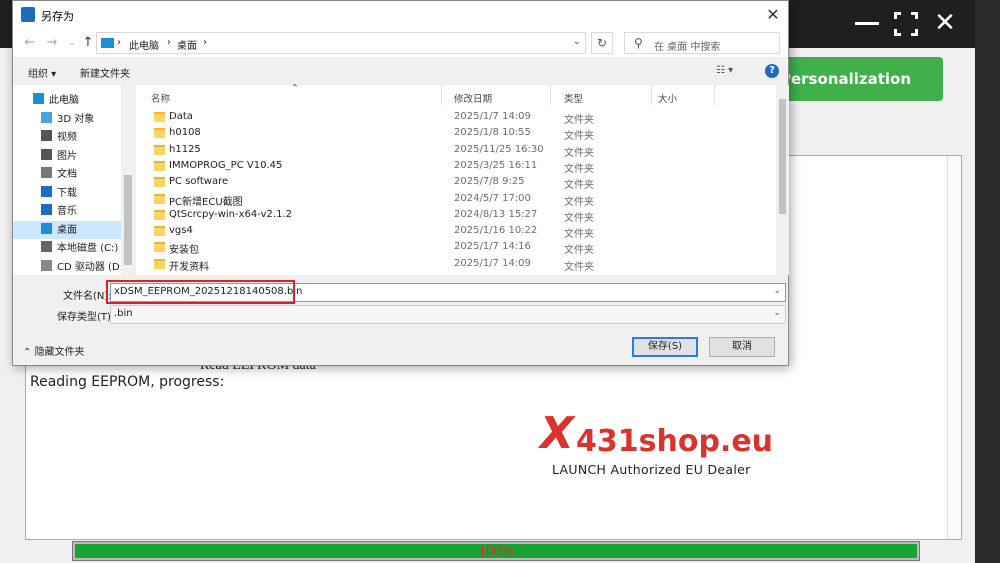 The width and height of the screenshot is (1000, 563). Describe the element at coordinates (87, 296) in the screenshot. I see `filename-label: 文件名(N):` at that location.